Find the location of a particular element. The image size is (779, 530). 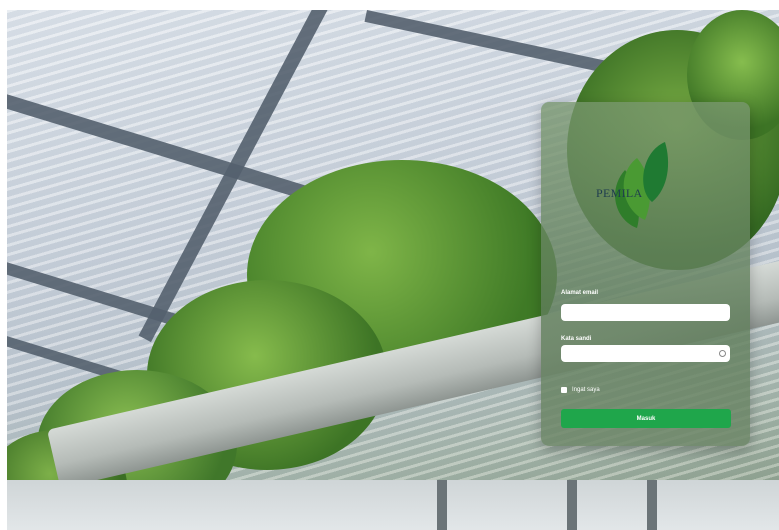

remember-me: Ingat saya is located at coordinates (580, 390).